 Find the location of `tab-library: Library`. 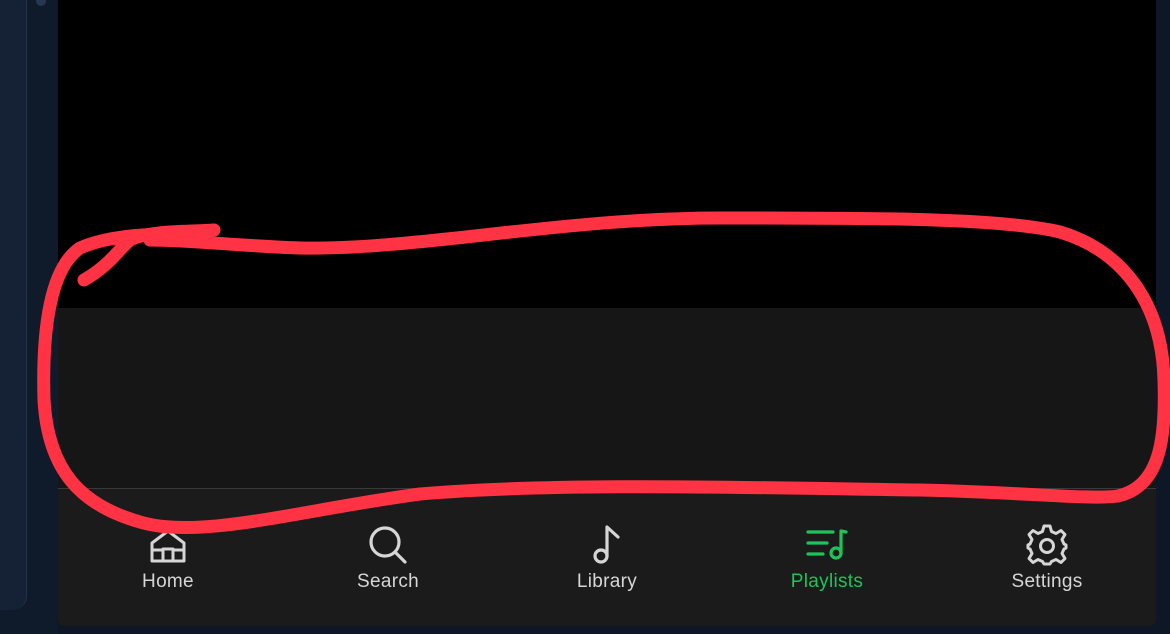

tab-library: Library is located at coordinates (607, 557).